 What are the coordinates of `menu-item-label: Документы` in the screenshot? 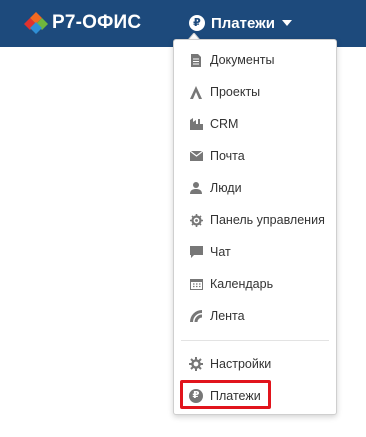 It's located at (242, 60).